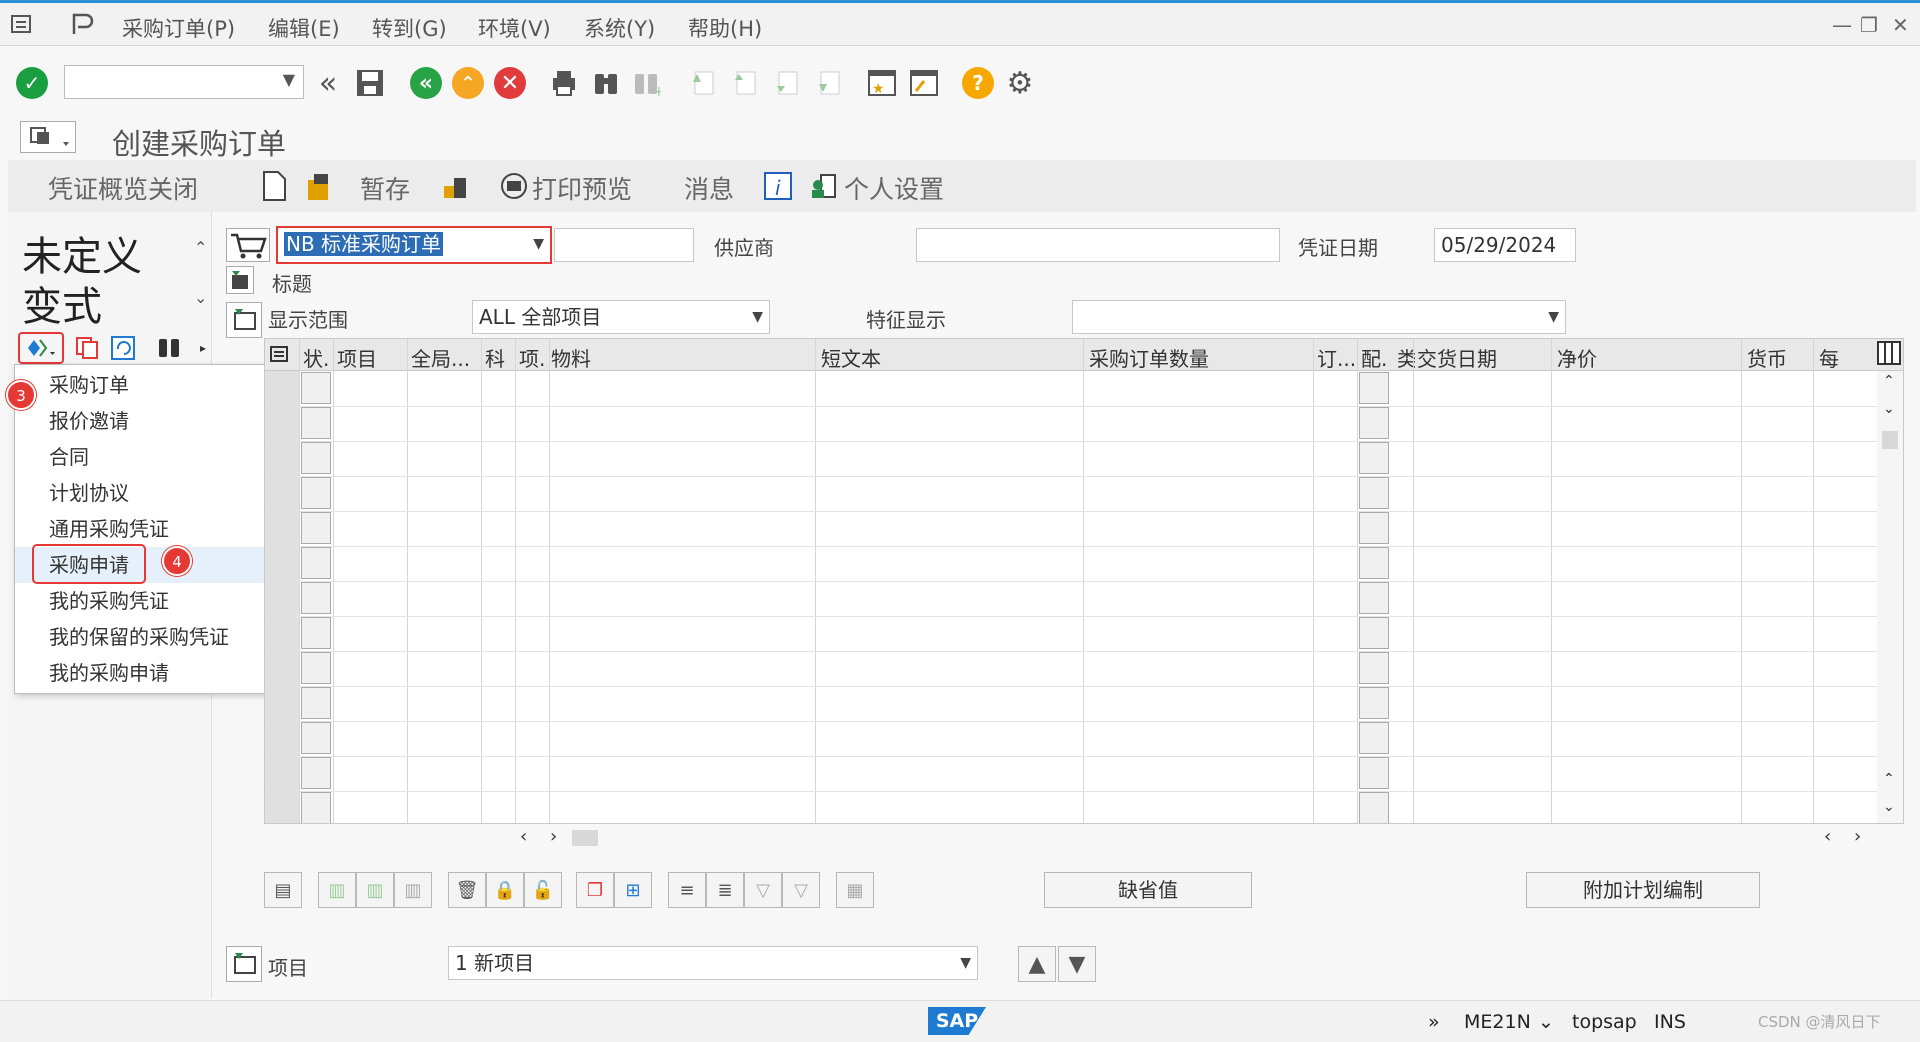  What do you see at coordinates (671, 357) in the screenshot?
I see `col-material: 物料` at bounding box center [671, 357].